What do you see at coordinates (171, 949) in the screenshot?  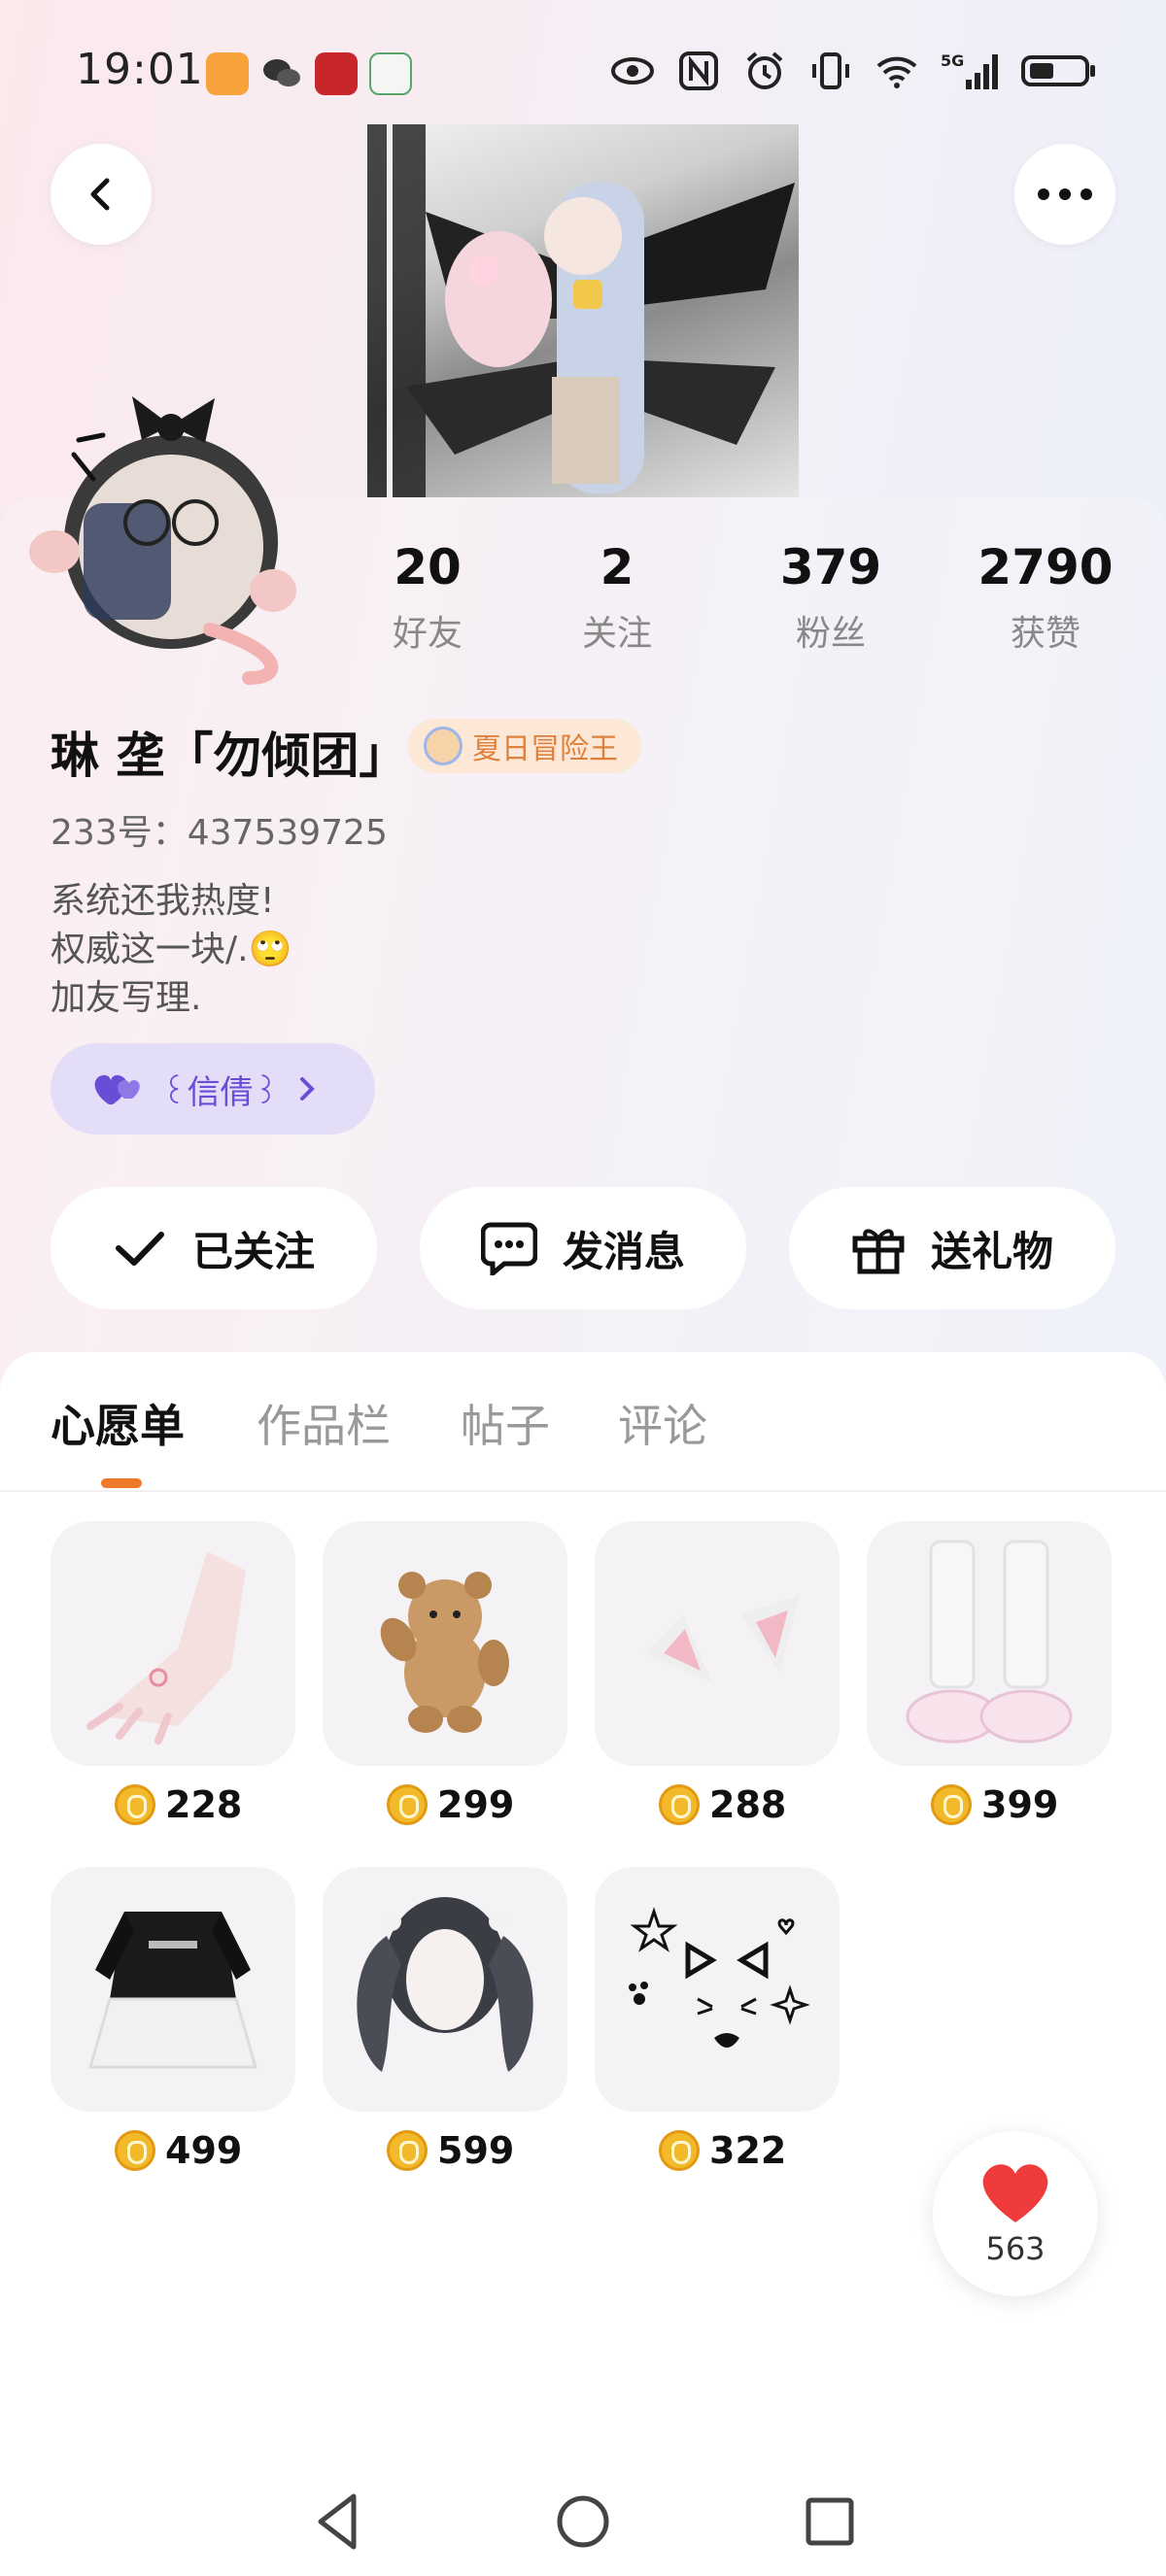 I see `bio-line: 权威这一块/.🙄` at bounding box center [171, 949].